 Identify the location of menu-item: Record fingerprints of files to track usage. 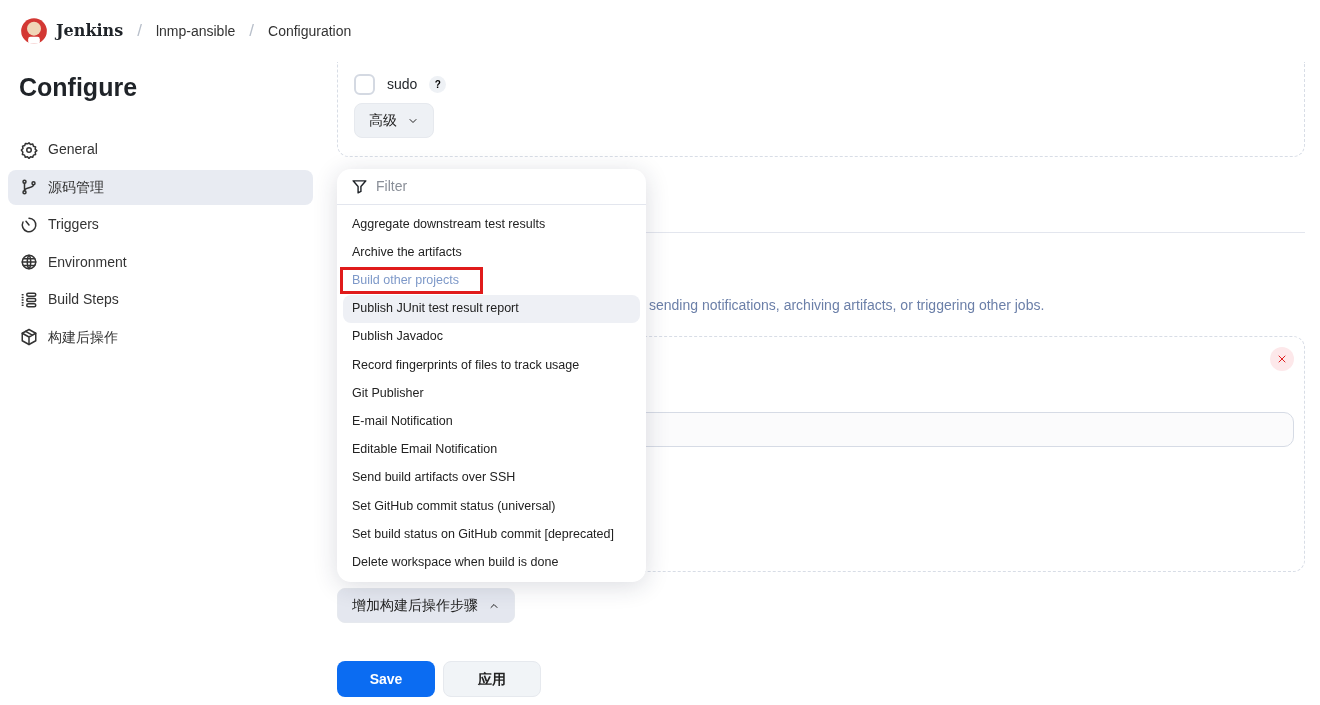
(491, 365).